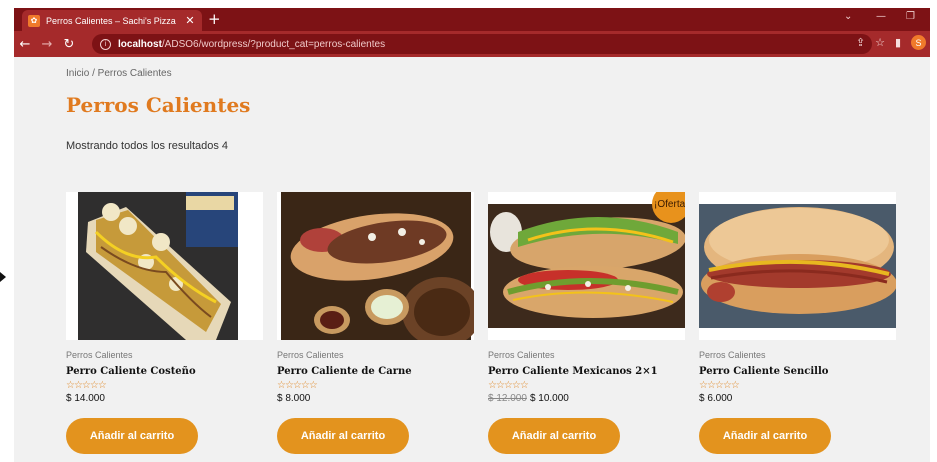 The image size is (937, 462). What do you see at coordinates (797, 398) in the screenshot?
I see `product-price: $ 6.000` at bounding box center [797, 398].